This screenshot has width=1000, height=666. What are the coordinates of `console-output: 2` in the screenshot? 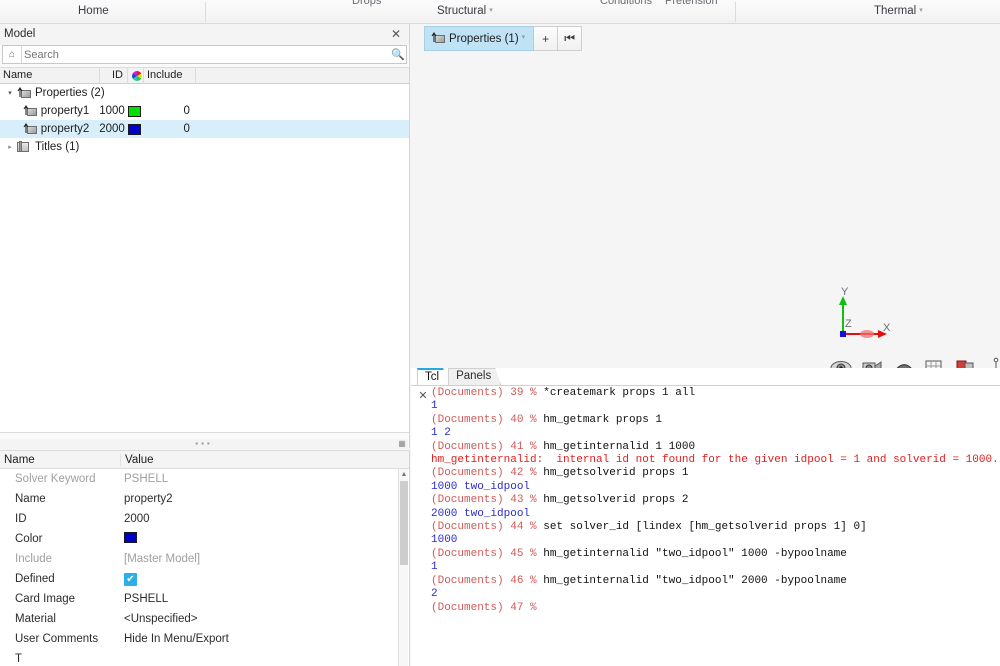 It's located at (434, 594).